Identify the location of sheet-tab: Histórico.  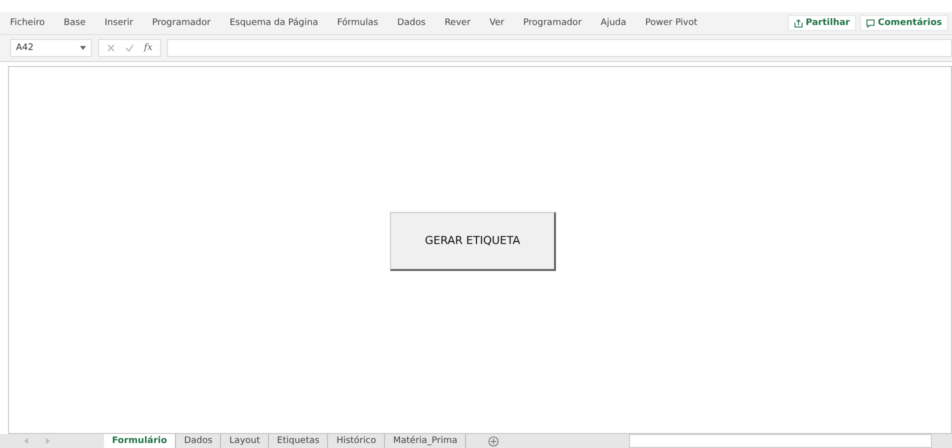
(357, 441).